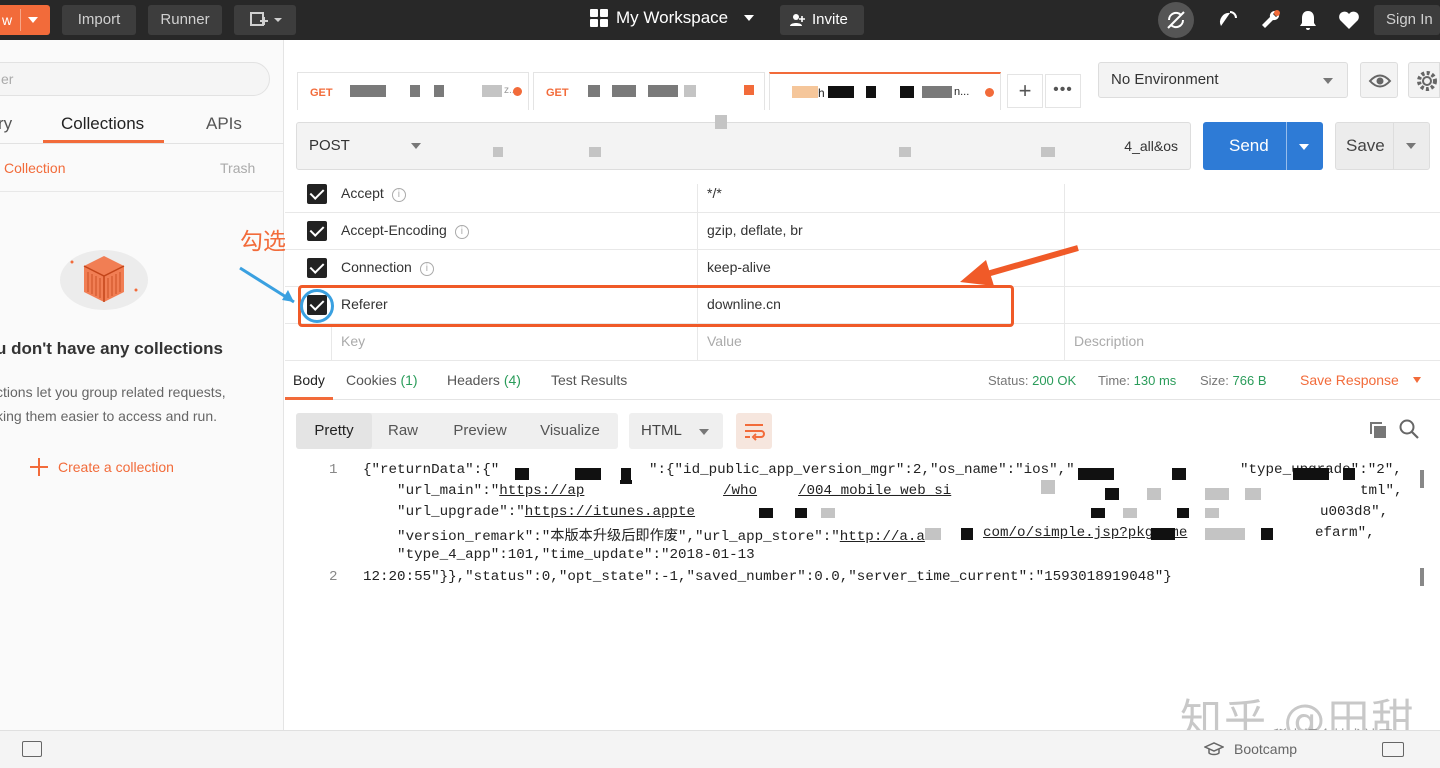 This screenshot has width=1440, height=768. Describe the element at coordinates (32, 749) in the screenshot. I see `console-icon` at that location.